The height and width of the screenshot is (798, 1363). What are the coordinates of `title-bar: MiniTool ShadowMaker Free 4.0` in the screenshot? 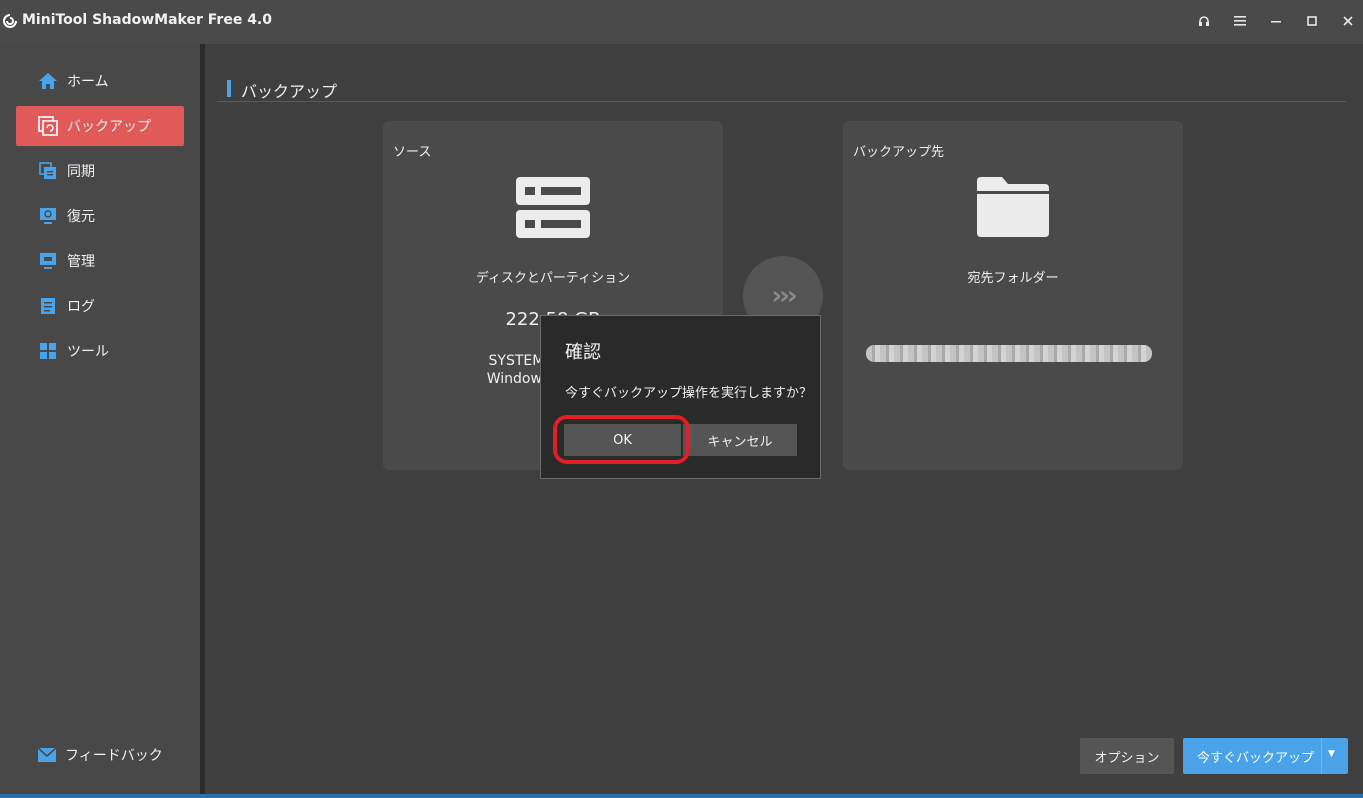 It's located at (681, 22).